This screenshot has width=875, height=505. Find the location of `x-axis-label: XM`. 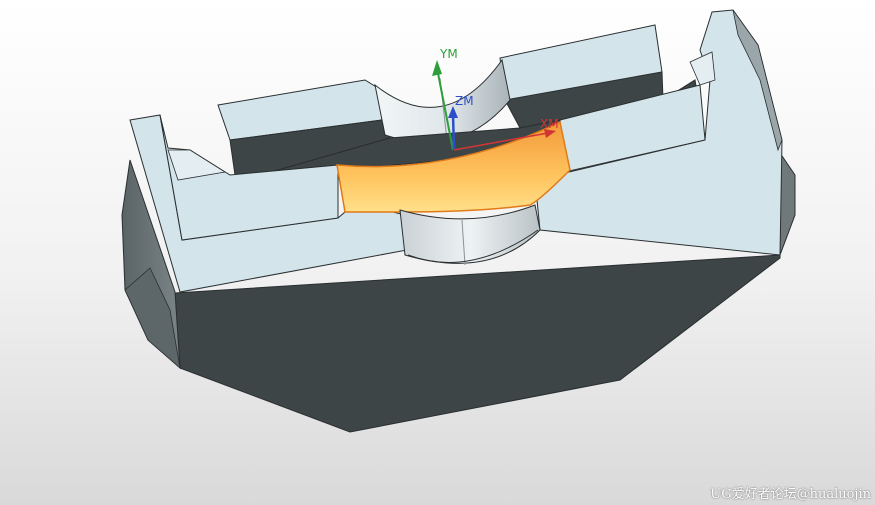

x-axis-label: XM is located at coordinates (549, 124).